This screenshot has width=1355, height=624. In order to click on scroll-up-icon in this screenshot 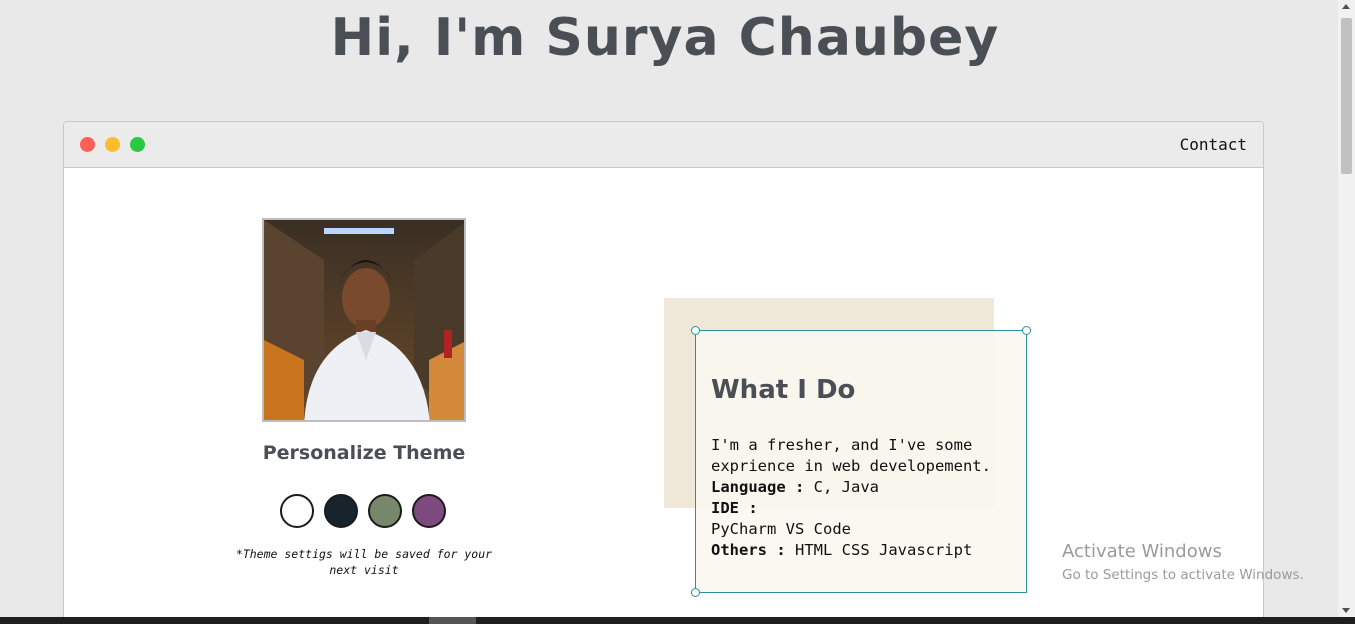, I will do `click(1346, 6)`.